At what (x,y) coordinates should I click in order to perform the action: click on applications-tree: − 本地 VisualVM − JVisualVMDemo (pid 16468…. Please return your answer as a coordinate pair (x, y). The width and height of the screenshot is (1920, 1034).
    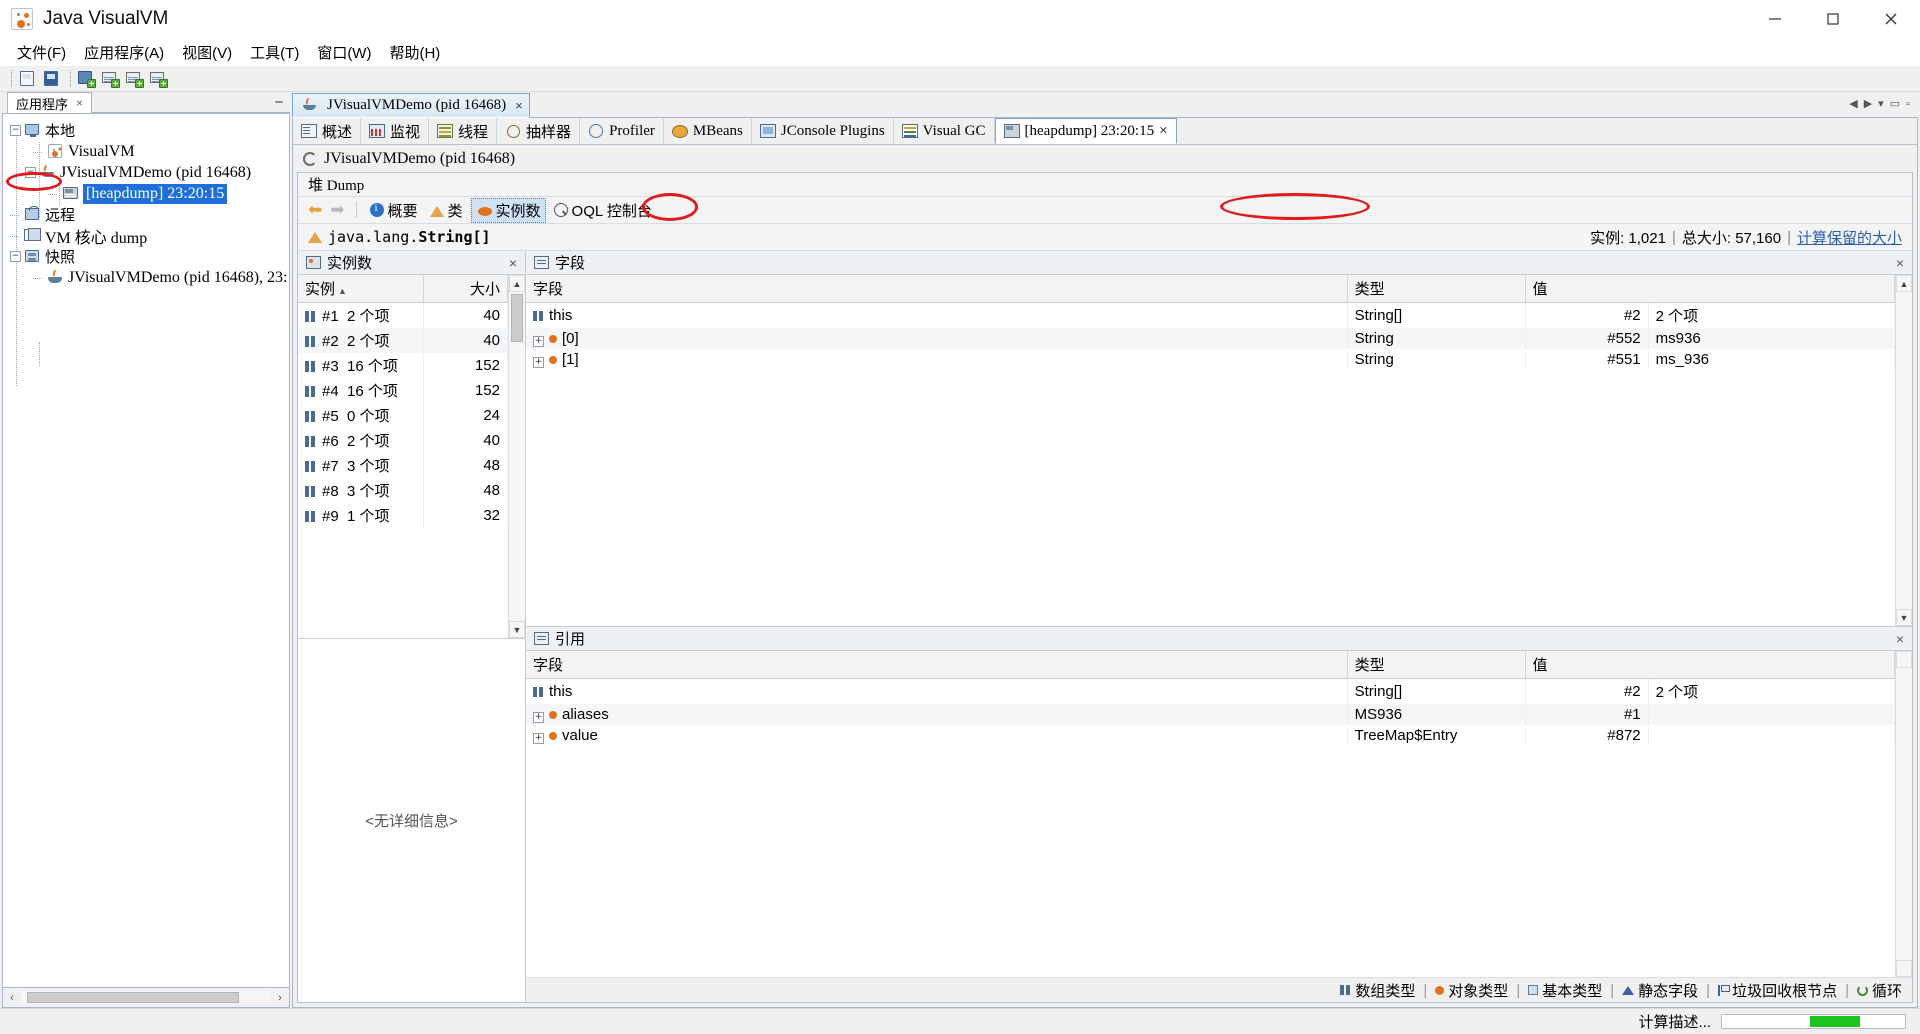
    Looking at the image, I should click on (146, 551).